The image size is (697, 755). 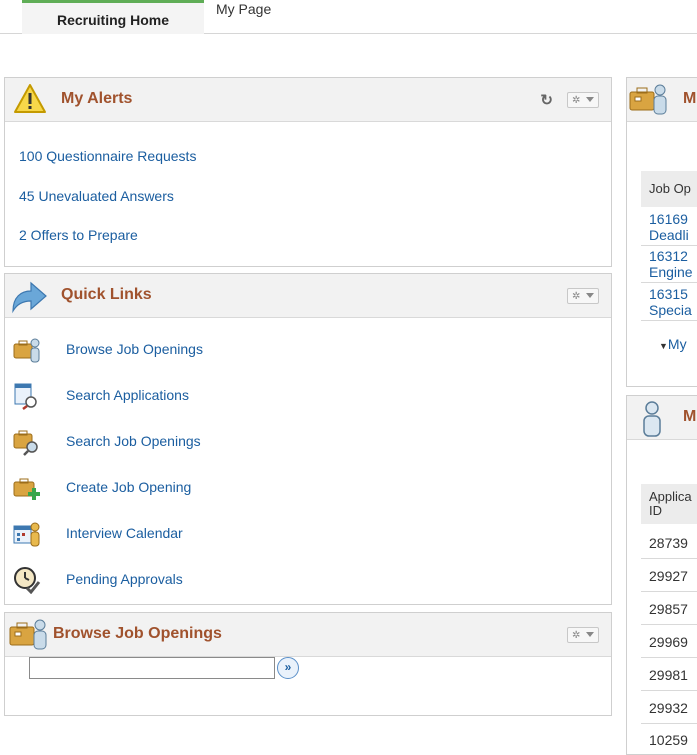 I want to click on document-magnifier-icon, so click(x=25, y=396).